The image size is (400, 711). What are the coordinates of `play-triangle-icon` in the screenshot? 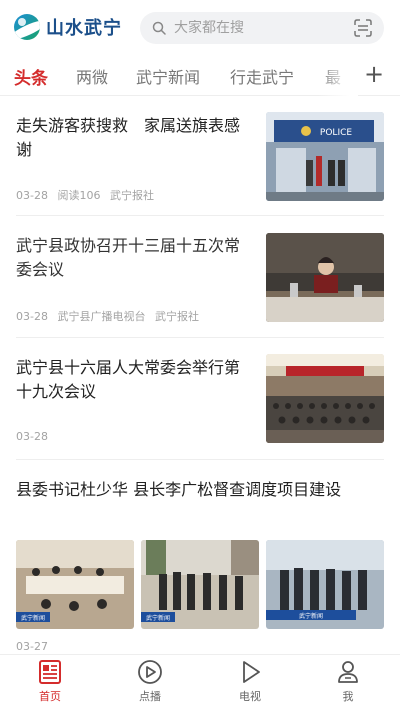 It's located at (251, 672).